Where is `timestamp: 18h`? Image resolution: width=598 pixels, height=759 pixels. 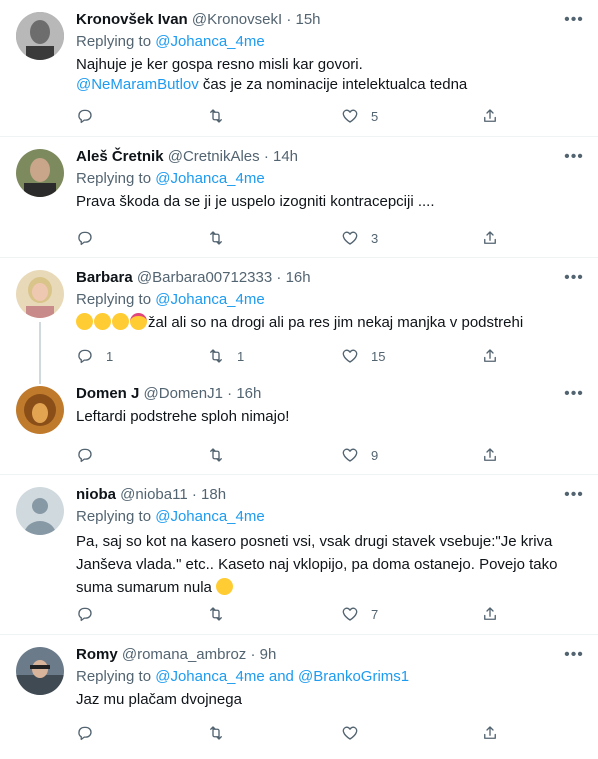
timestamp: 18h is located at coordinates (213, 494).